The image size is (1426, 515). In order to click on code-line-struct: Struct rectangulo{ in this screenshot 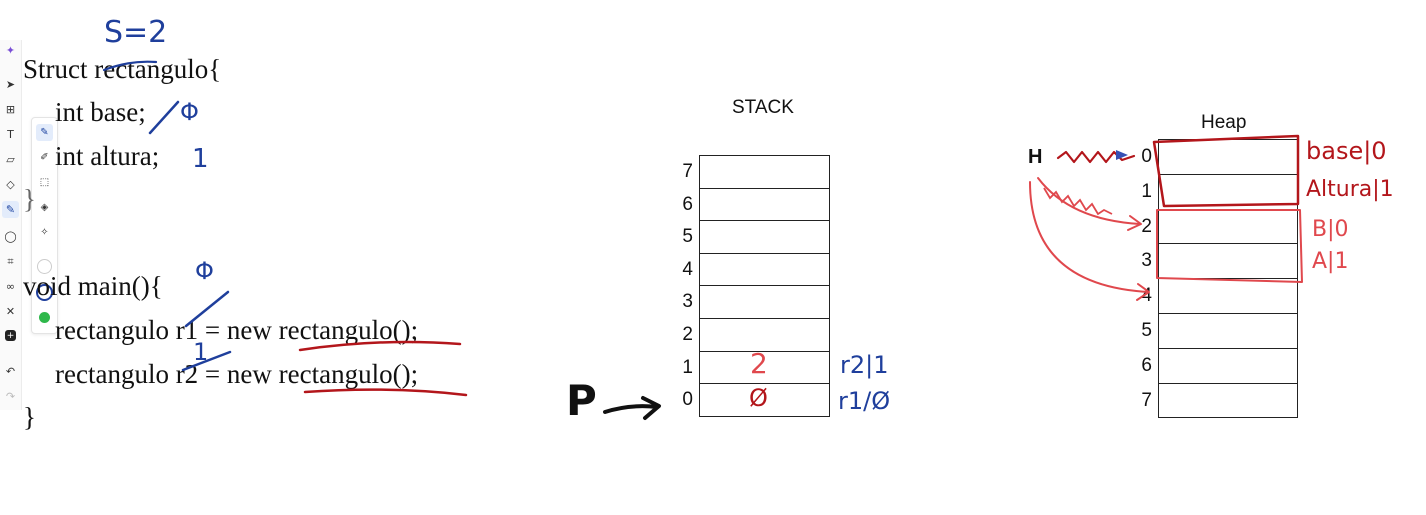, I will do `click(122, 69)`.